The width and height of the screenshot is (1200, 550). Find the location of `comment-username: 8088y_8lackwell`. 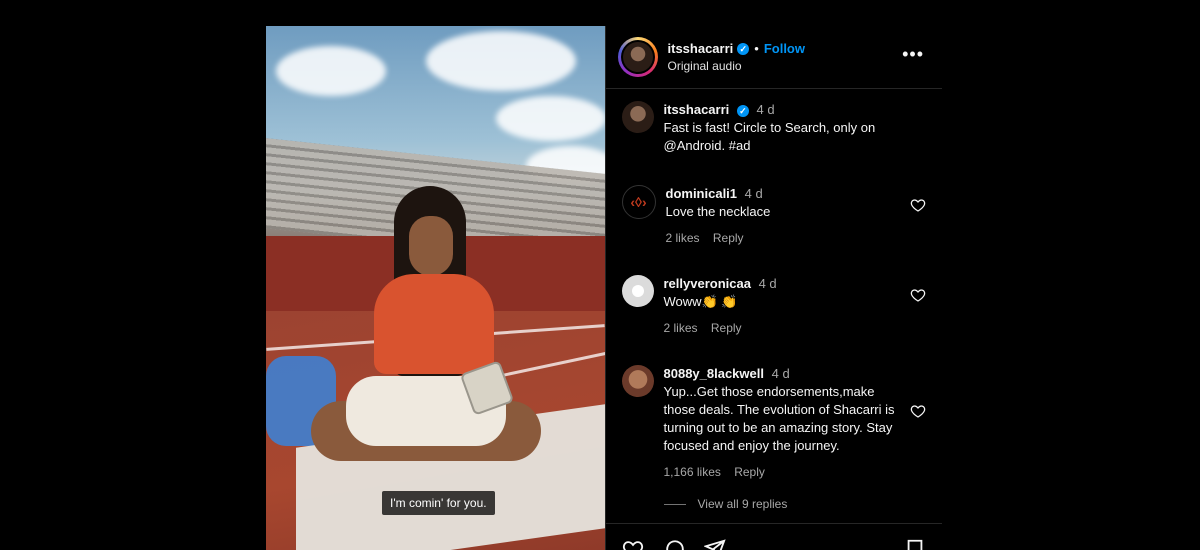

comment-username: 8088y_8lackwell is located at coordinates (714, 373).